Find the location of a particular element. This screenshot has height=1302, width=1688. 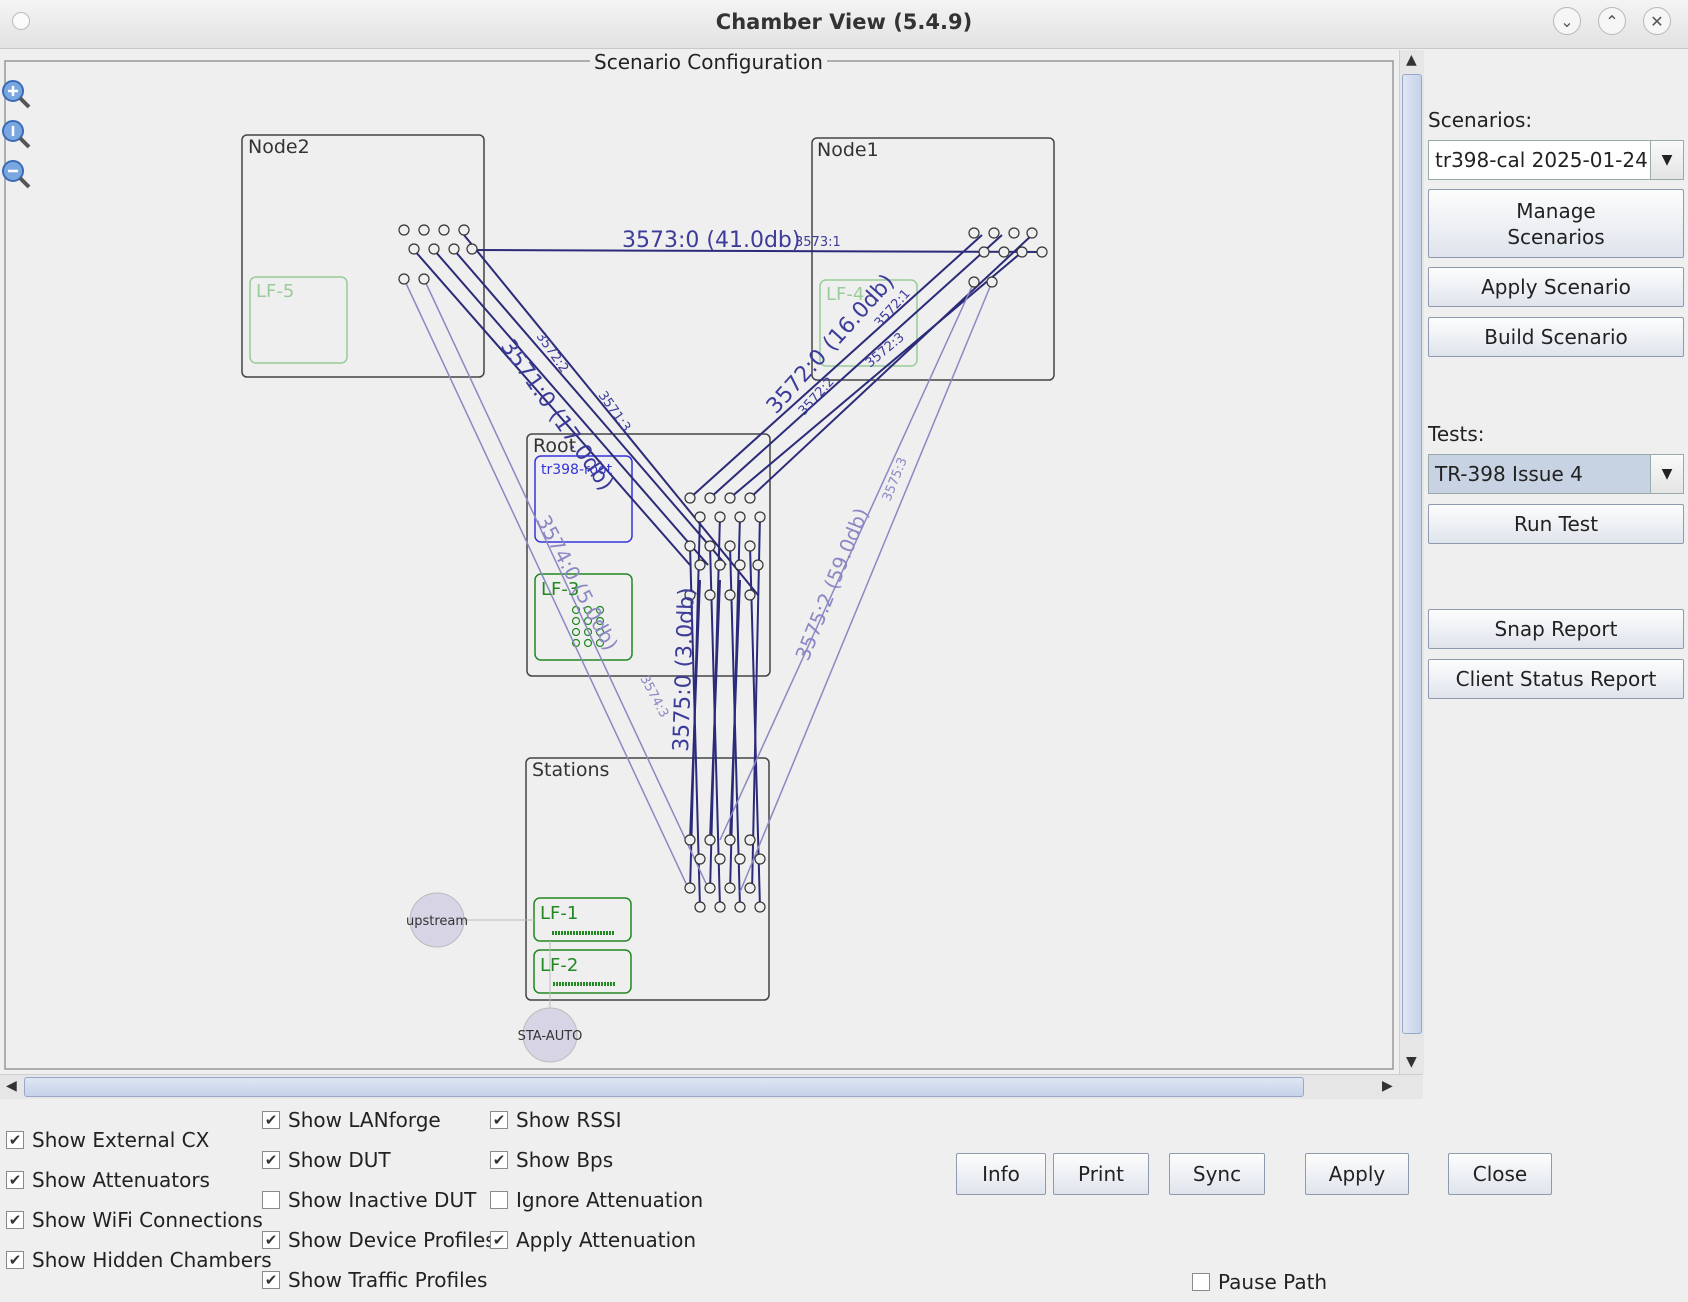

checkbox-show-bps: ✔ Show Bps is located at coordinates (551, 1160).